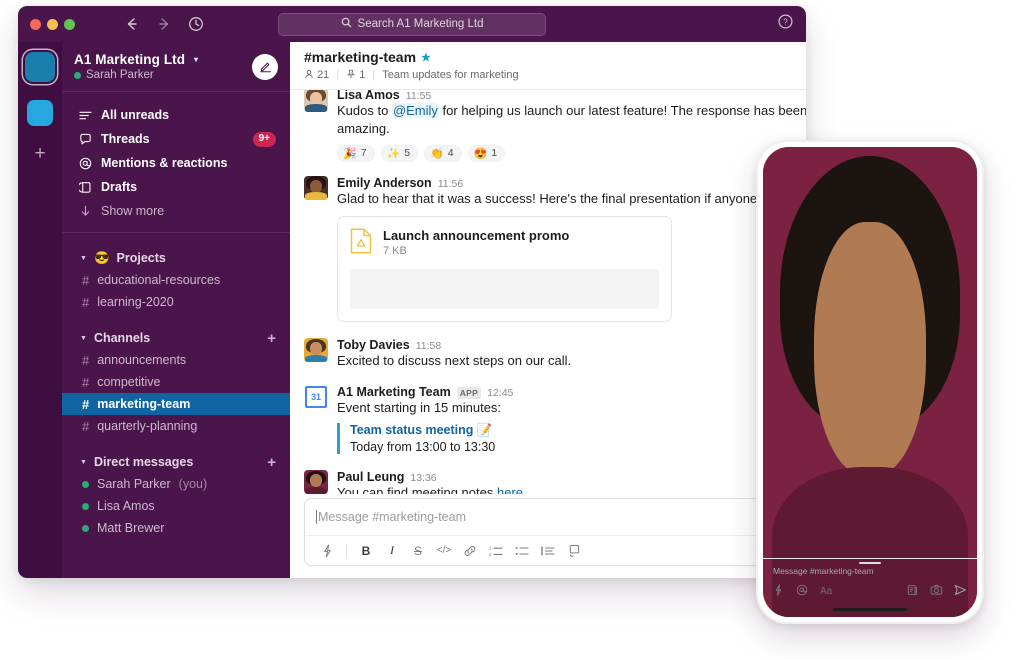  Describe the element at coordinates (176, 302) in the screenshot. I see `sidebar-channel-learning-2020: # learning-2020` at that location.